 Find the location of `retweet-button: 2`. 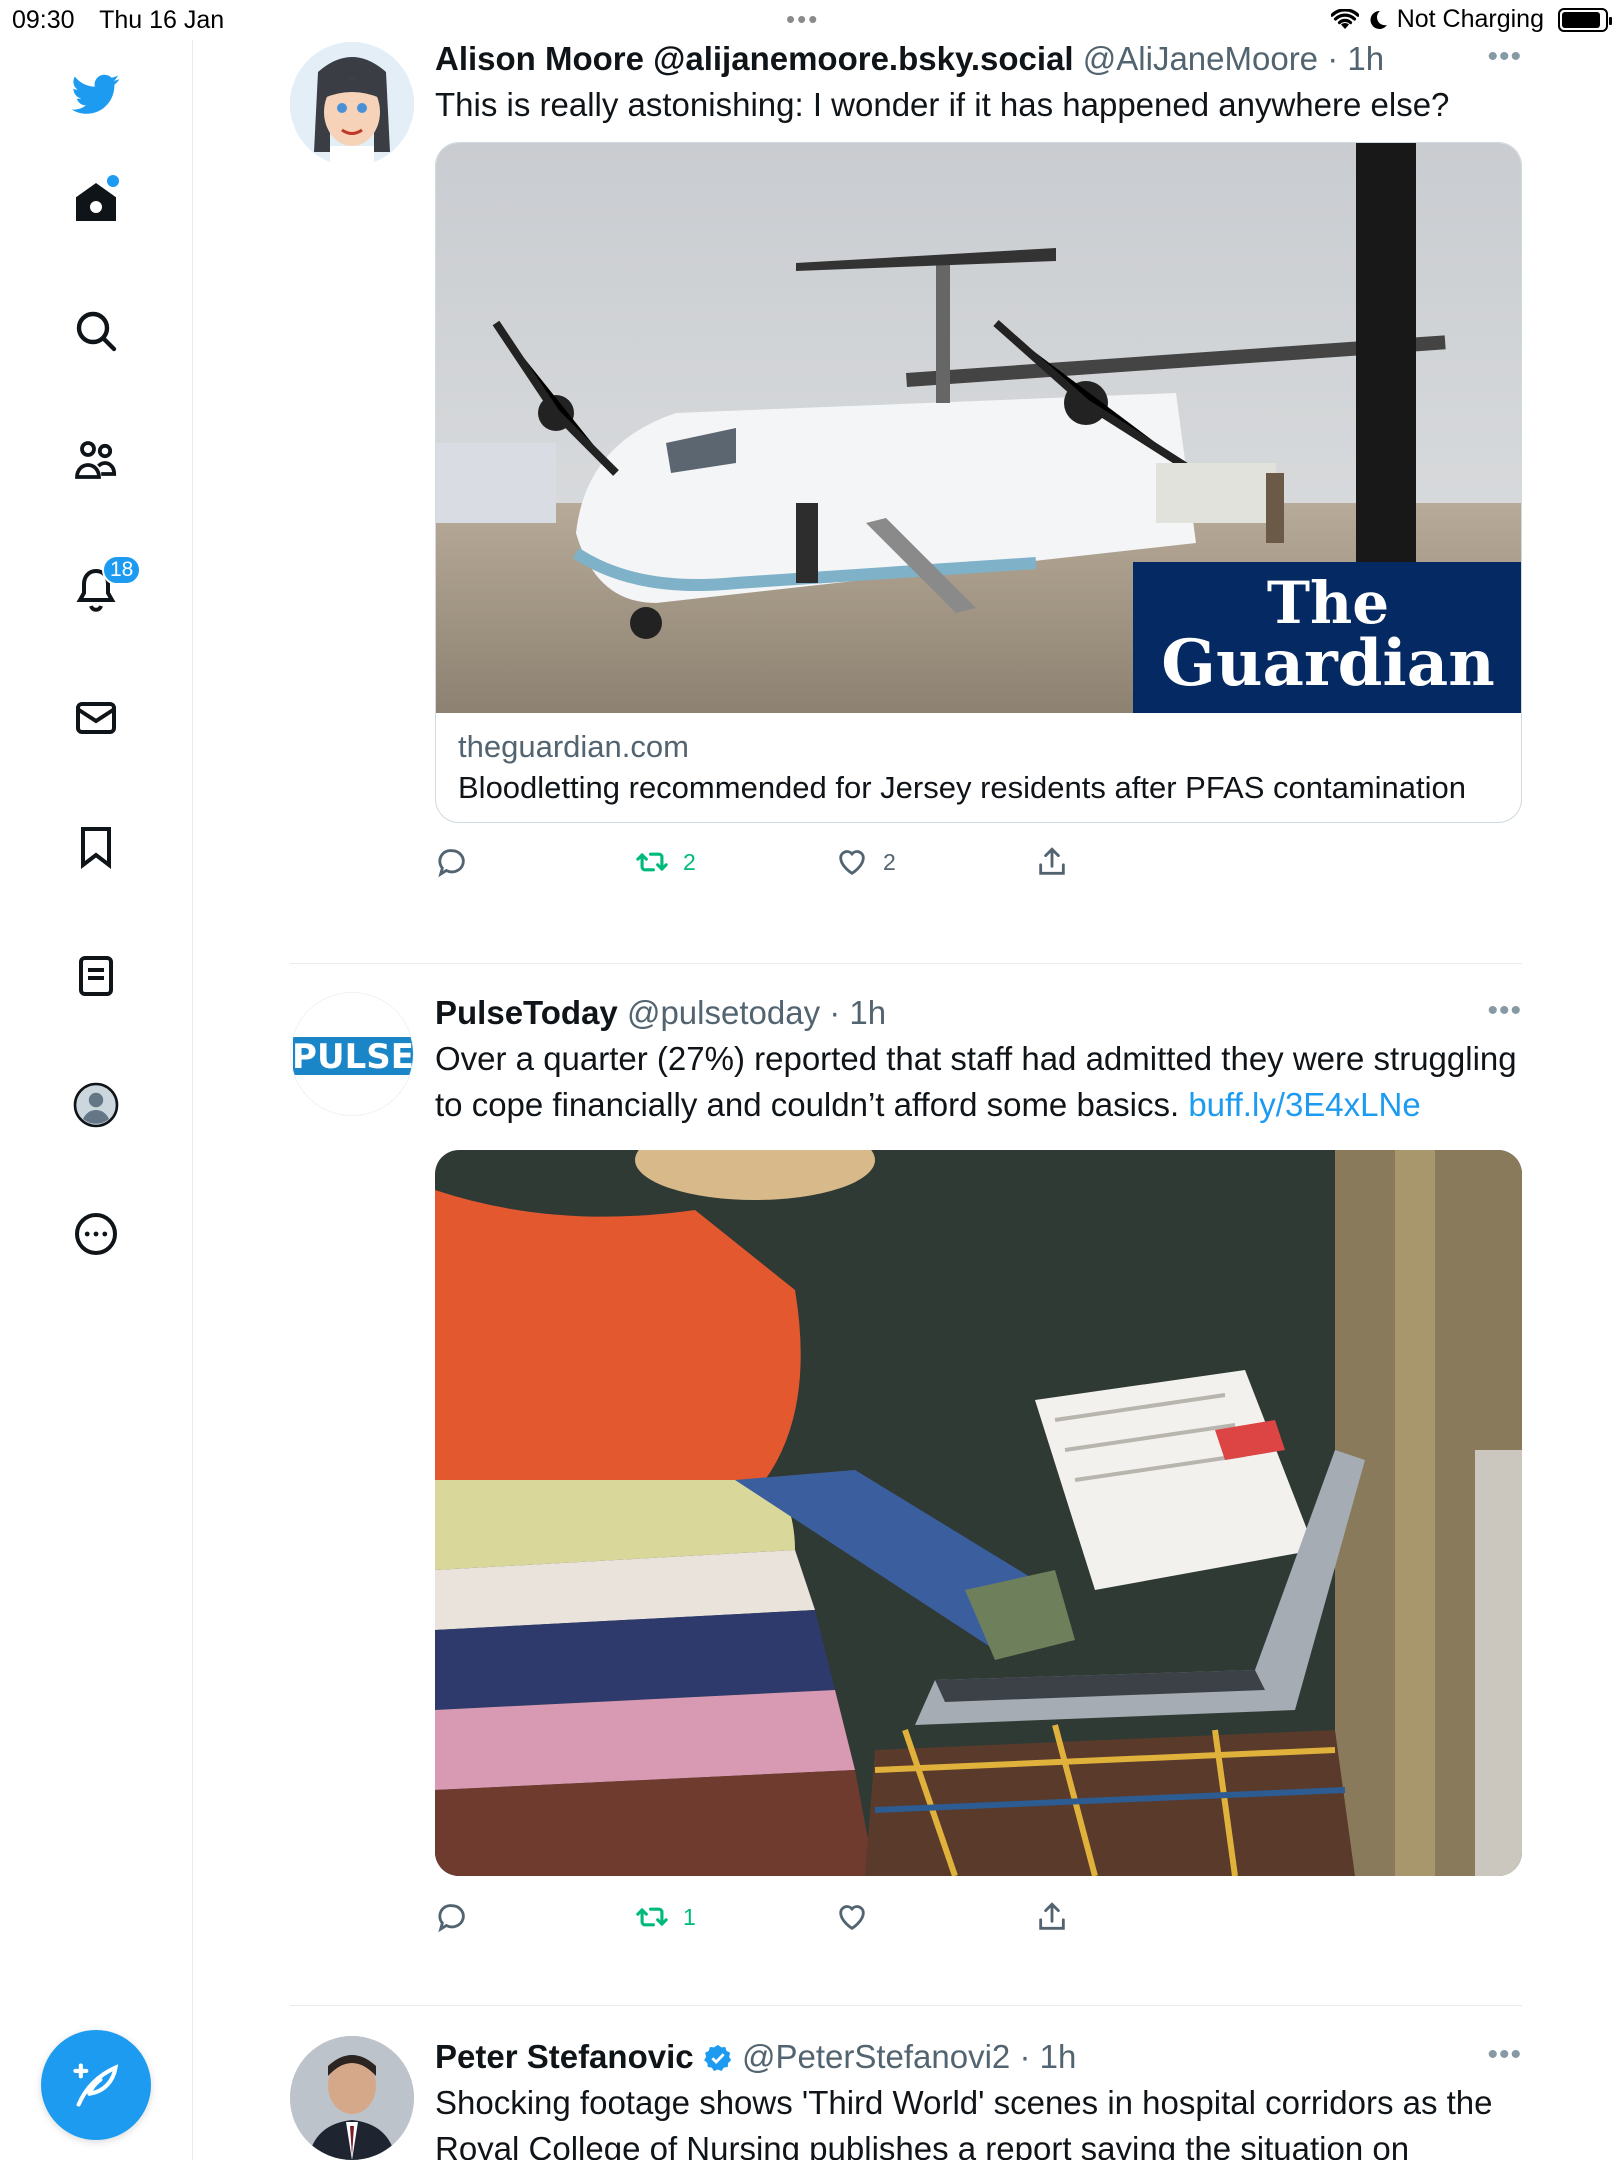

retweet-button: 2 is located at coordinates (665, 862).